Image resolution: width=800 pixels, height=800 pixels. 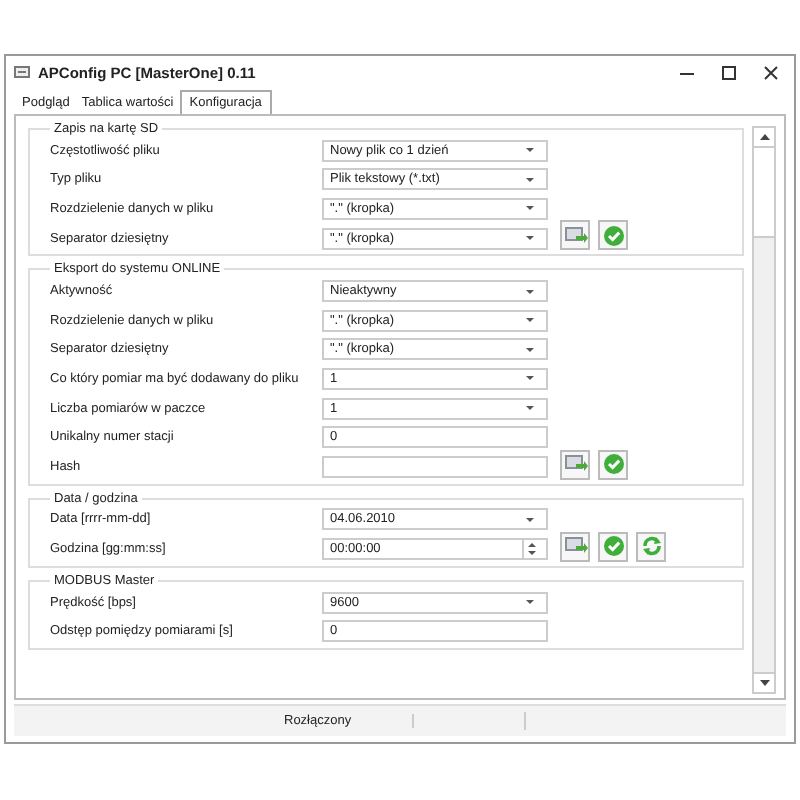 I want to click on refresh-button, so click(x=651, y=546).